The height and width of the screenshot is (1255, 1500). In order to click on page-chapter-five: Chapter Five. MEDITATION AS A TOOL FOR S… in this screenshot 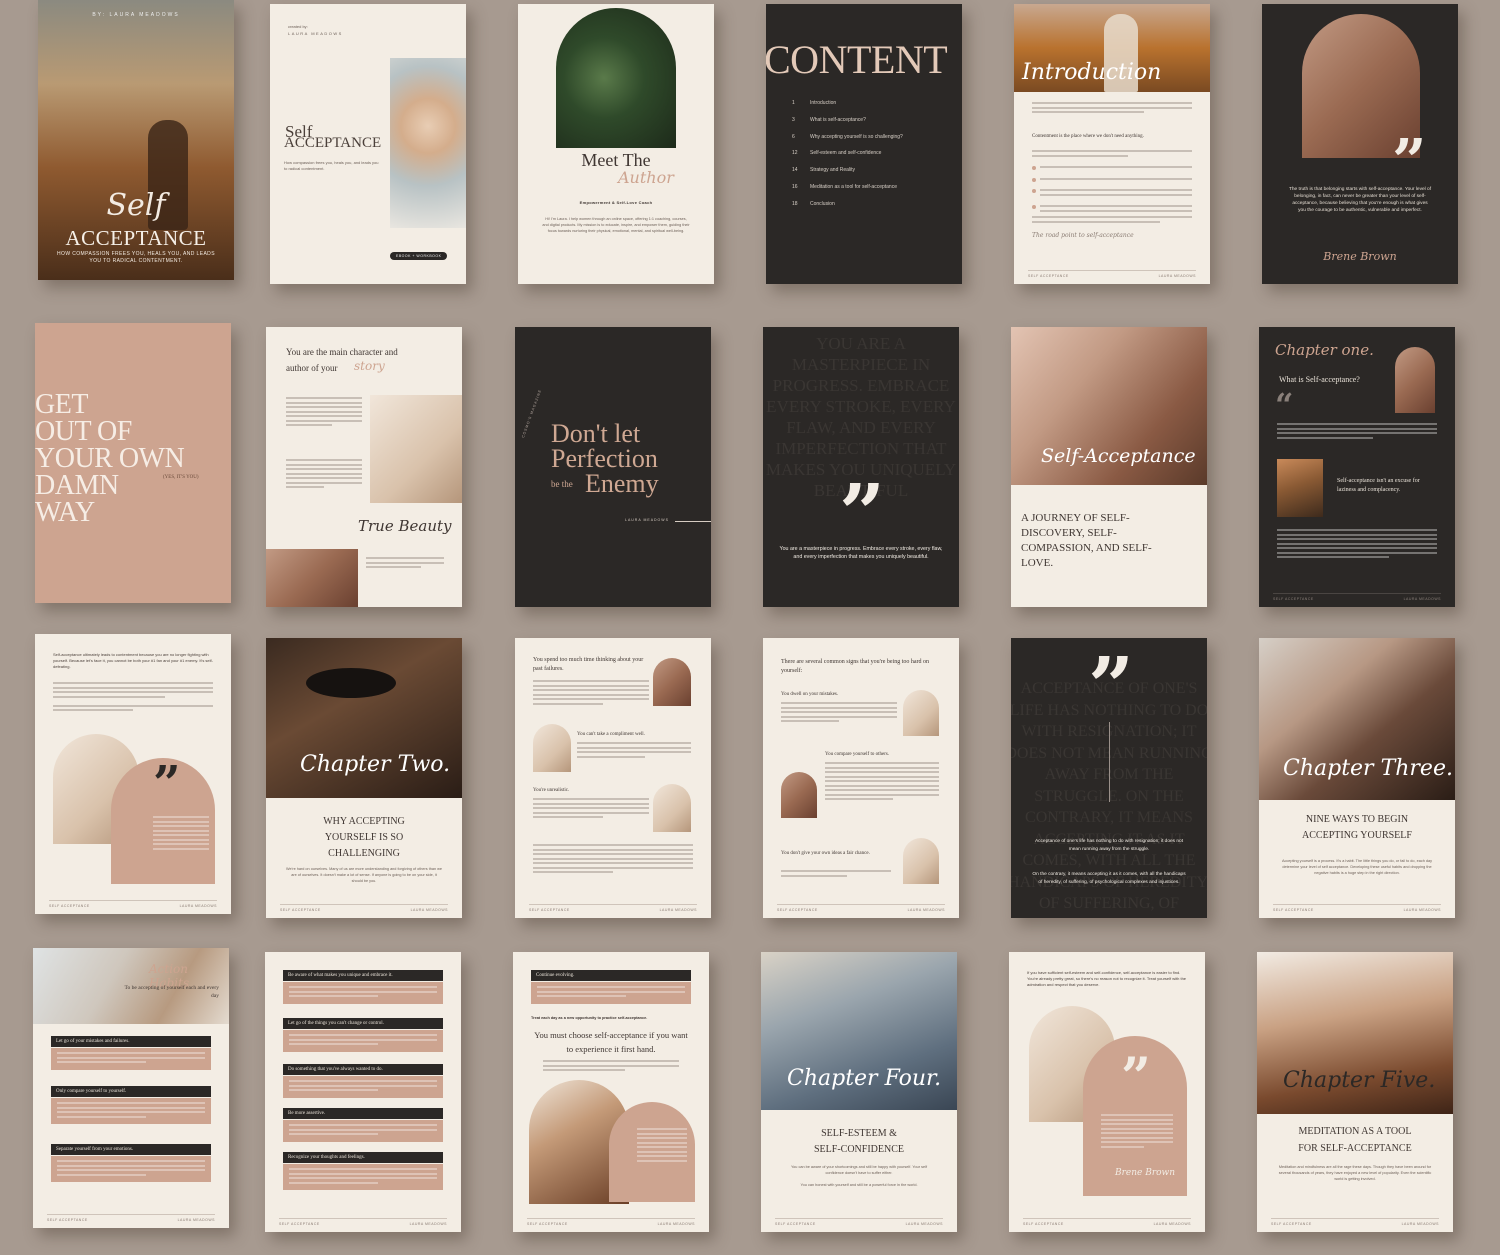, I will do `click(1355, 1092)`.